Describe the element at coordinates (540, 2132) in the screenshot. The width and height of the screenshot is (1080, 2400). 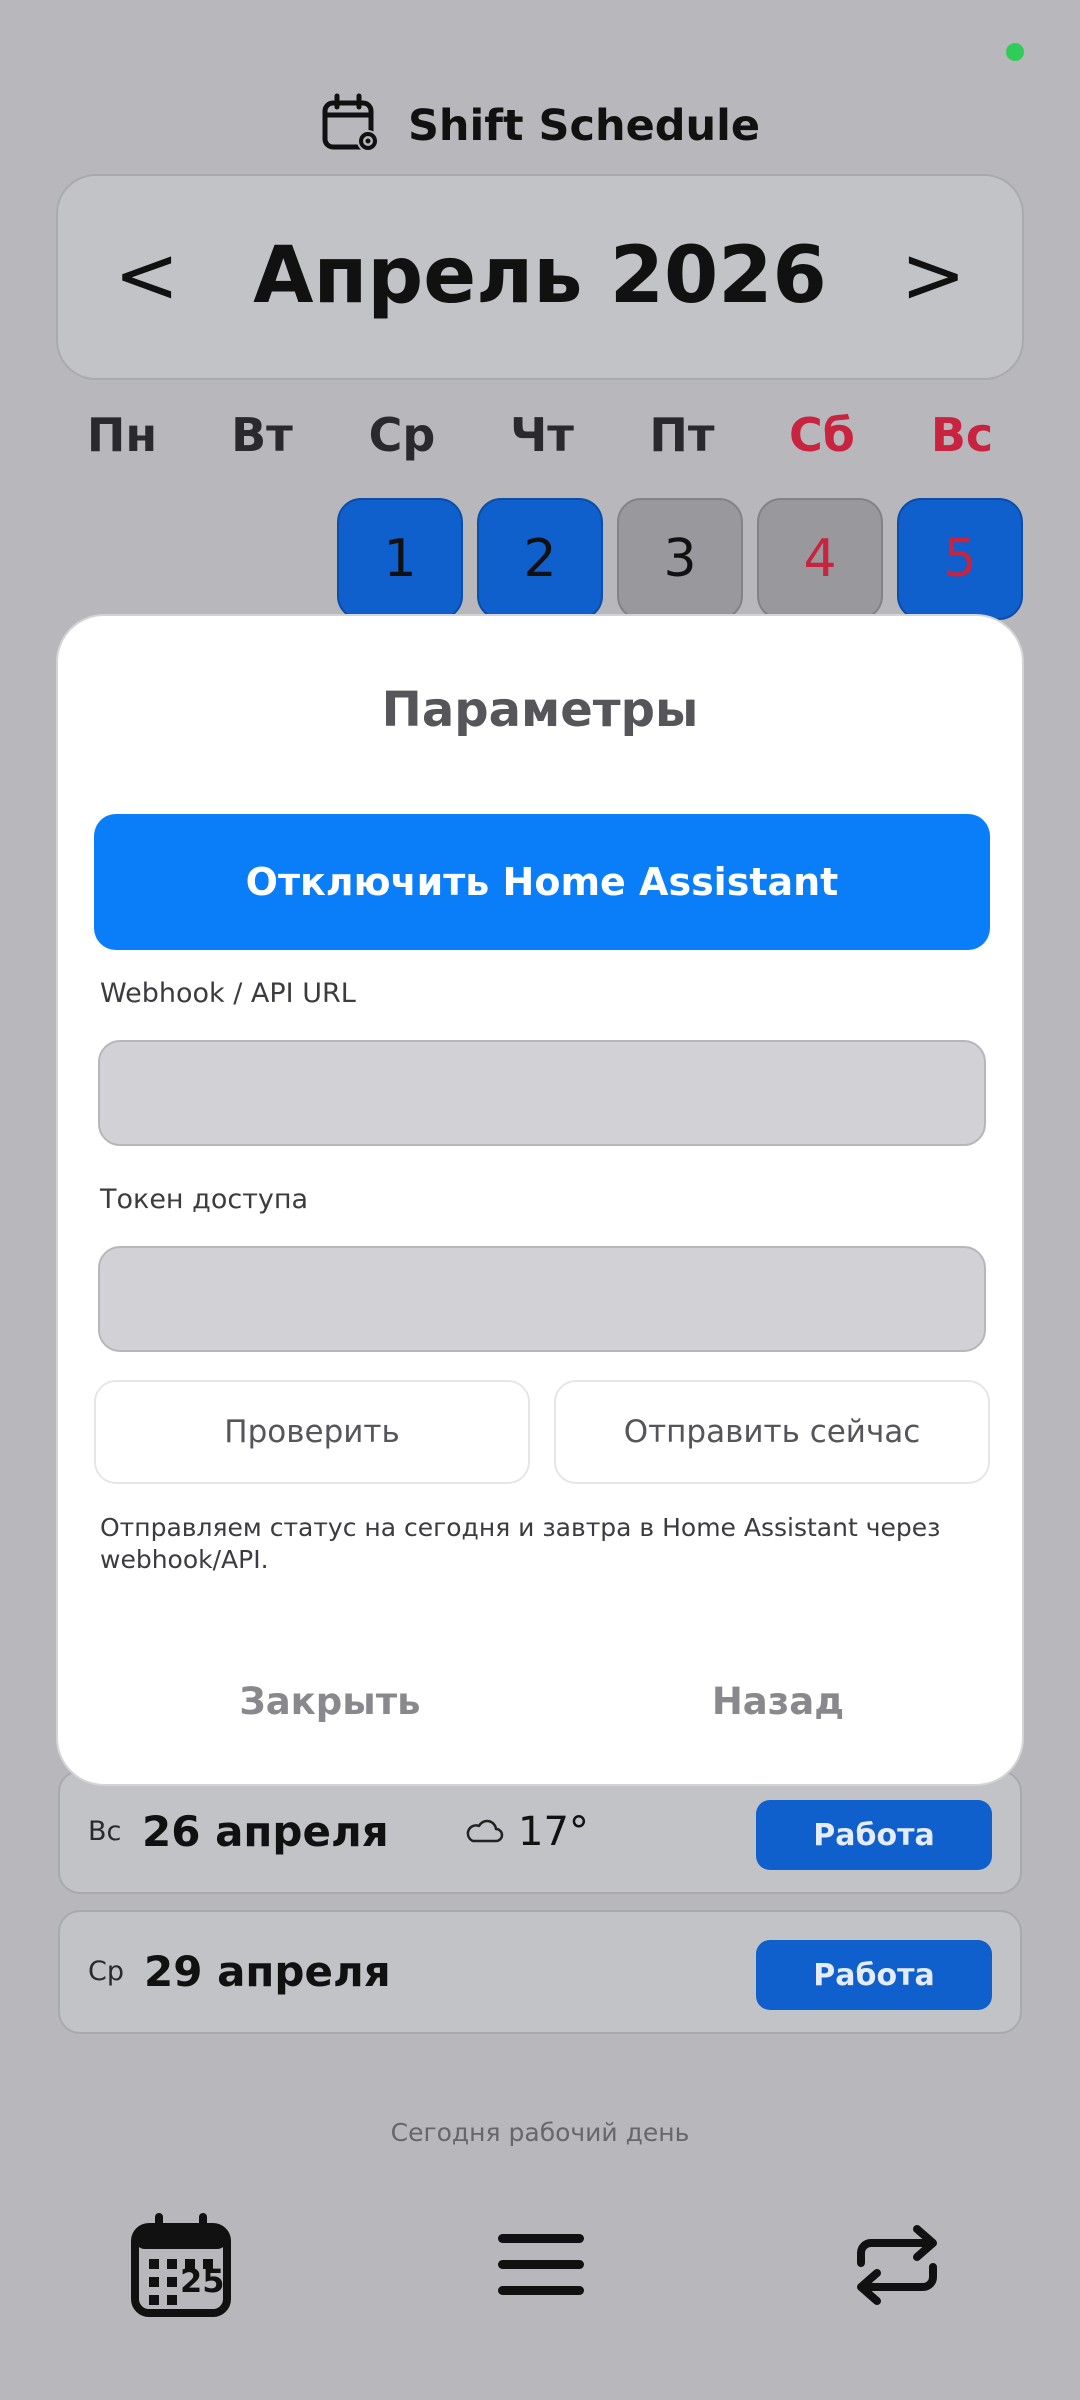
I see `today-status-text: Сегодня рабочий день` at that location.